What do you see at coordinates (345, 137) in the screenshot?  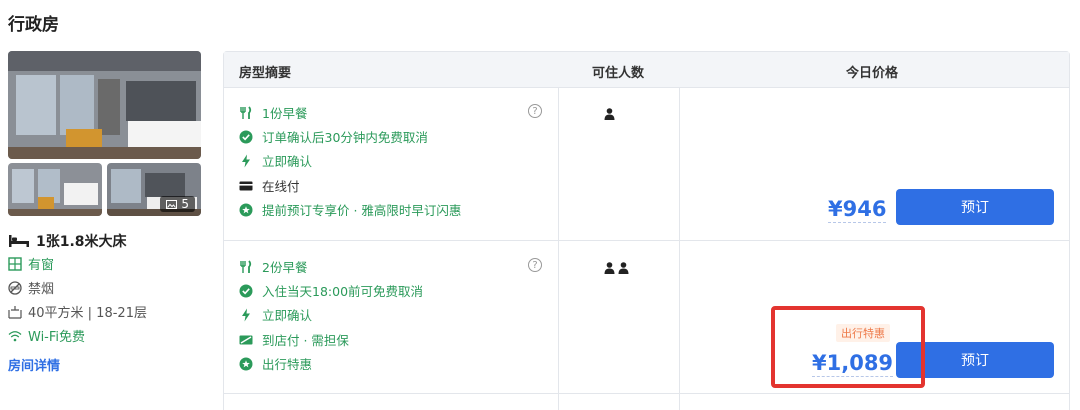 I see `policy-text: 订单确认后30分钟内免费取消` at bounding box center [345, 137].